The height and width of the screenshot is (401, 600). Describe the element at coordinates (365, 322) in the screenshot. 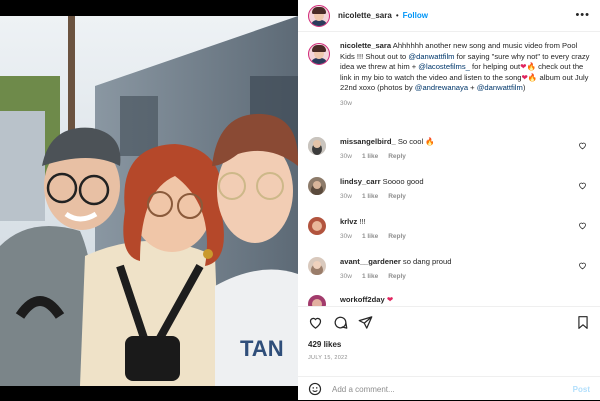

I see `share-icon` at that location.